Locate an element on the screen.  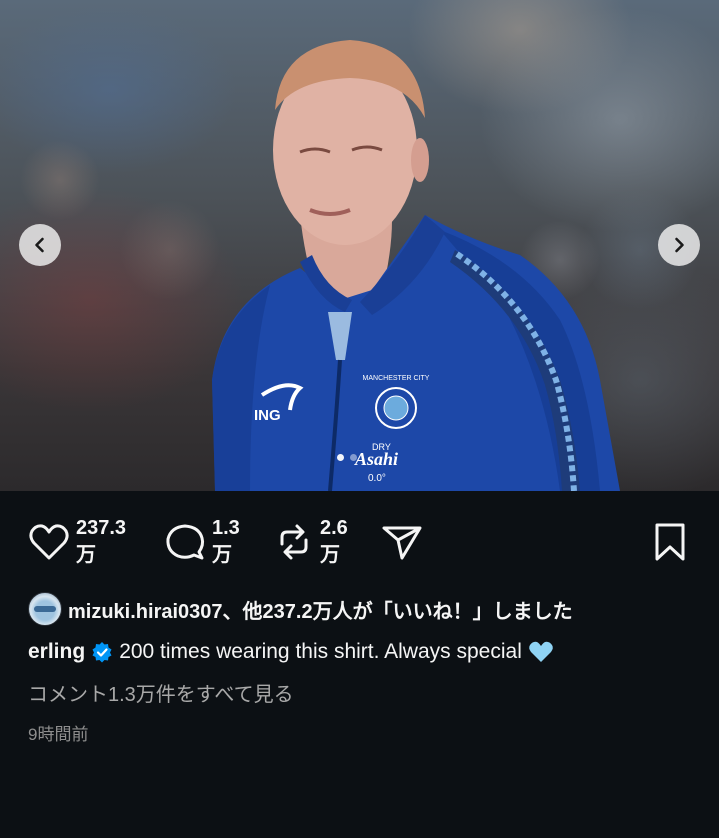
view-all-comments-link: コメント1.3万件をすべて見る is located at coordinates (161, 692).